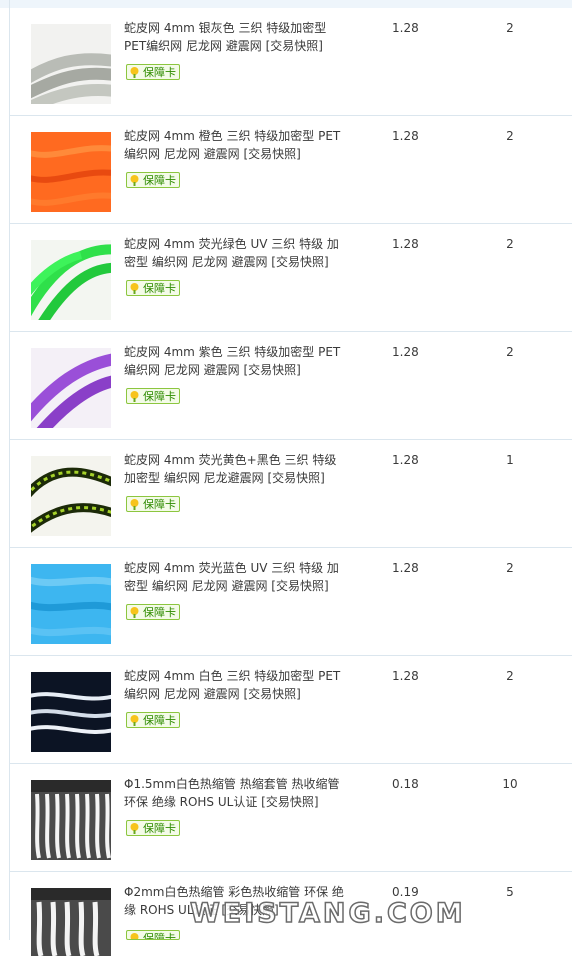 Image resolution: width=572 pixels, height=979 pixels. I want to click on product-title-link: 蛇皮网 4mm 橙色 三织 特级加密型 PET编织网 尼龙网 避震网, so click(232, 145).